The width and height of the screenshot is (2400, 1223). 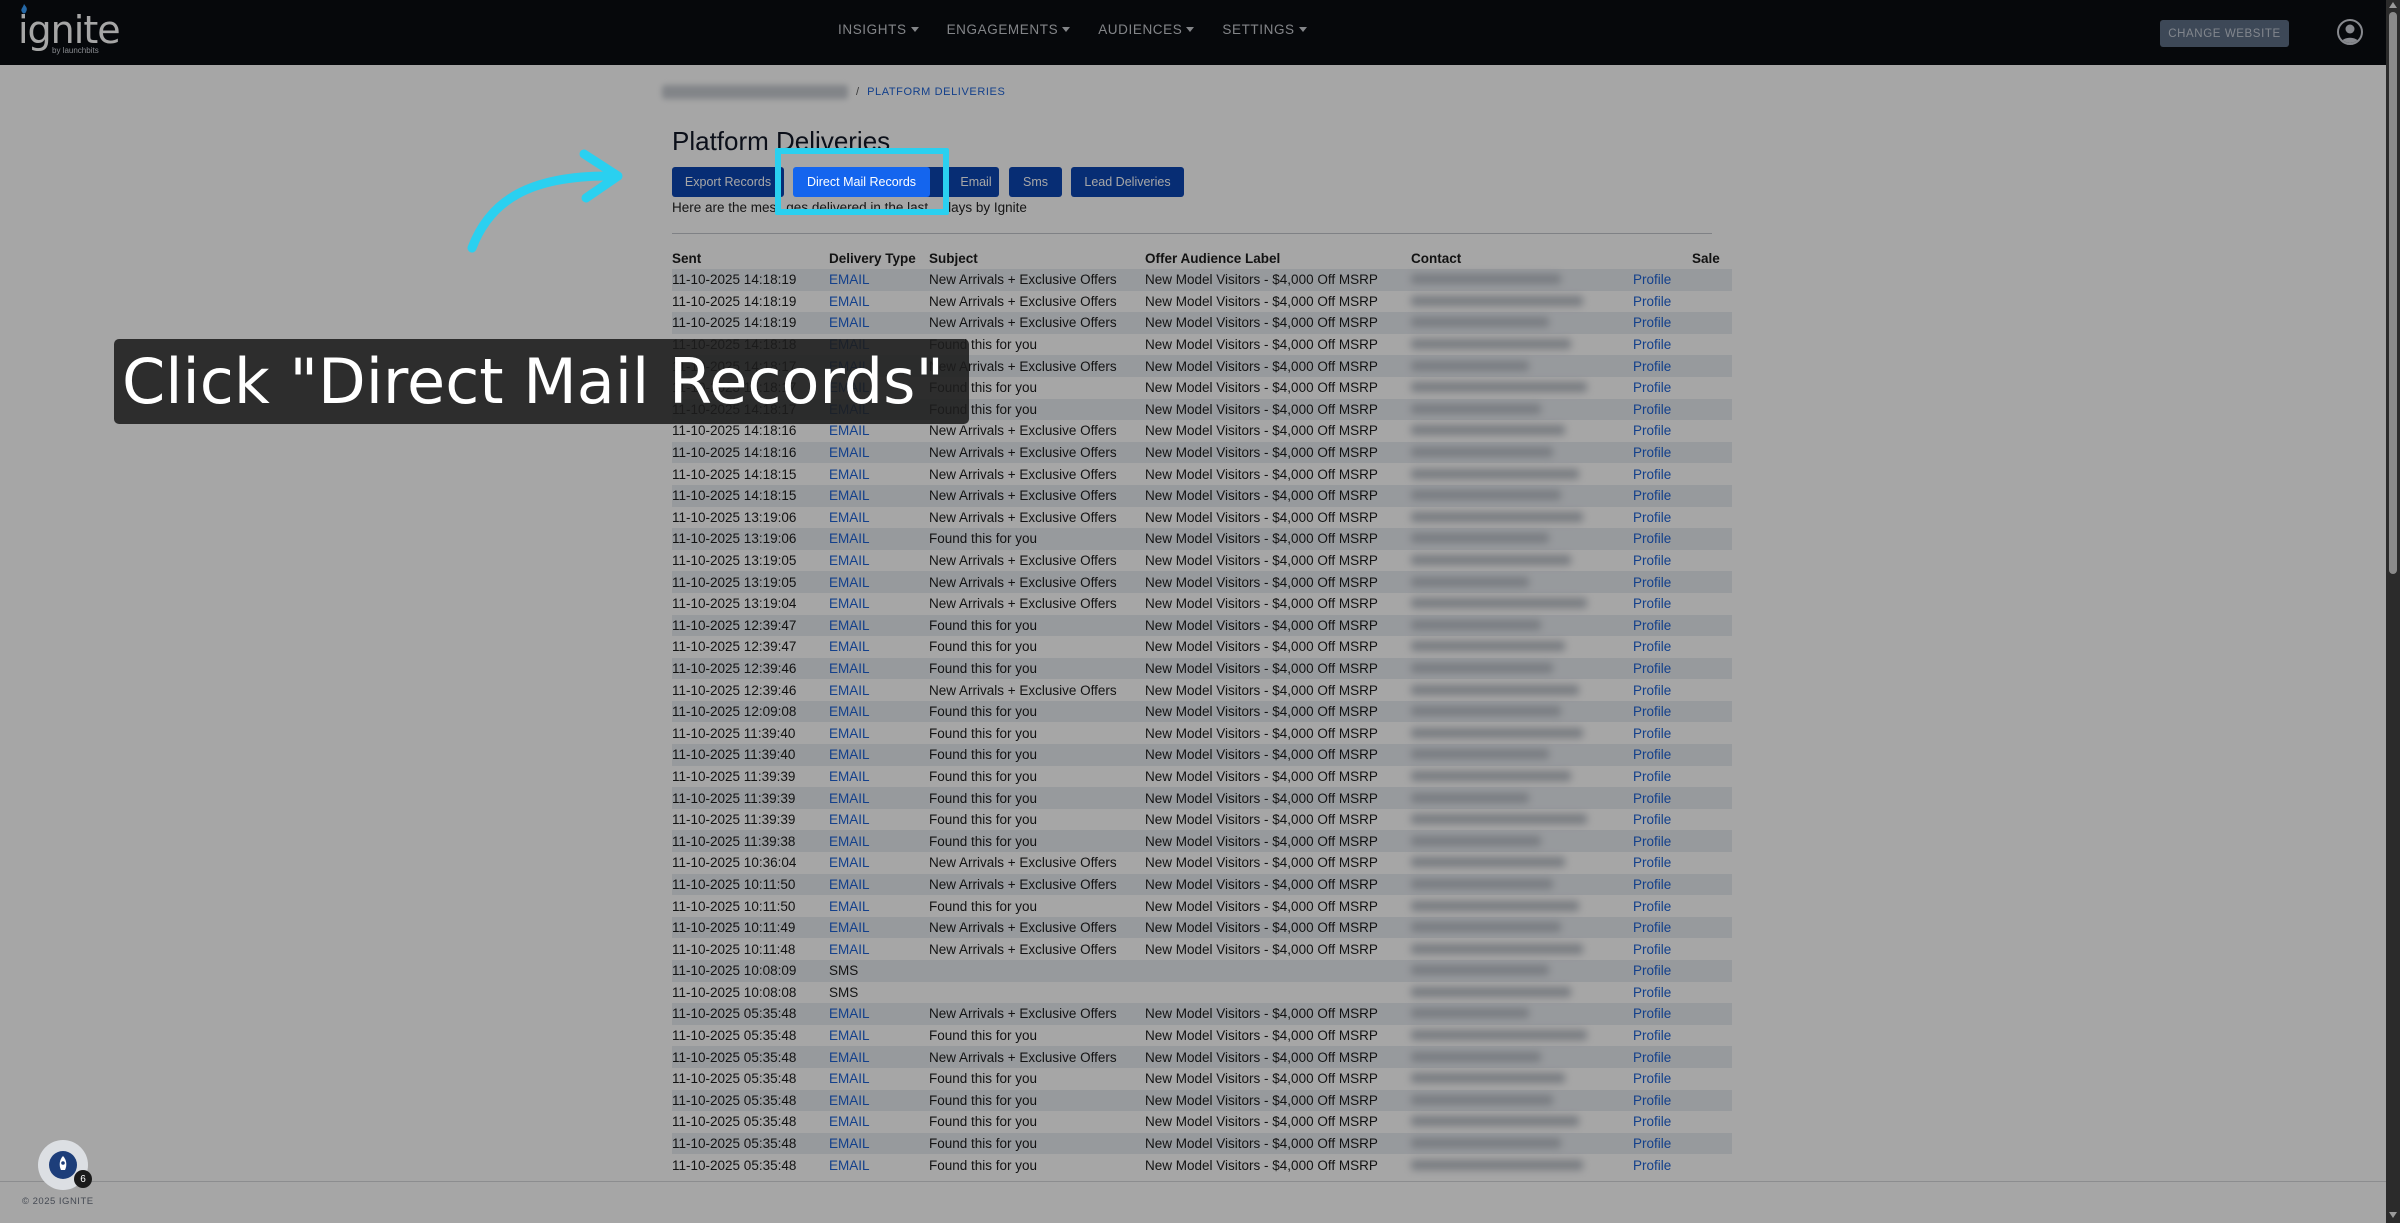 I want to click on tutorial-caption: Click "Direct Mail Records", so click(x=541, y=381).